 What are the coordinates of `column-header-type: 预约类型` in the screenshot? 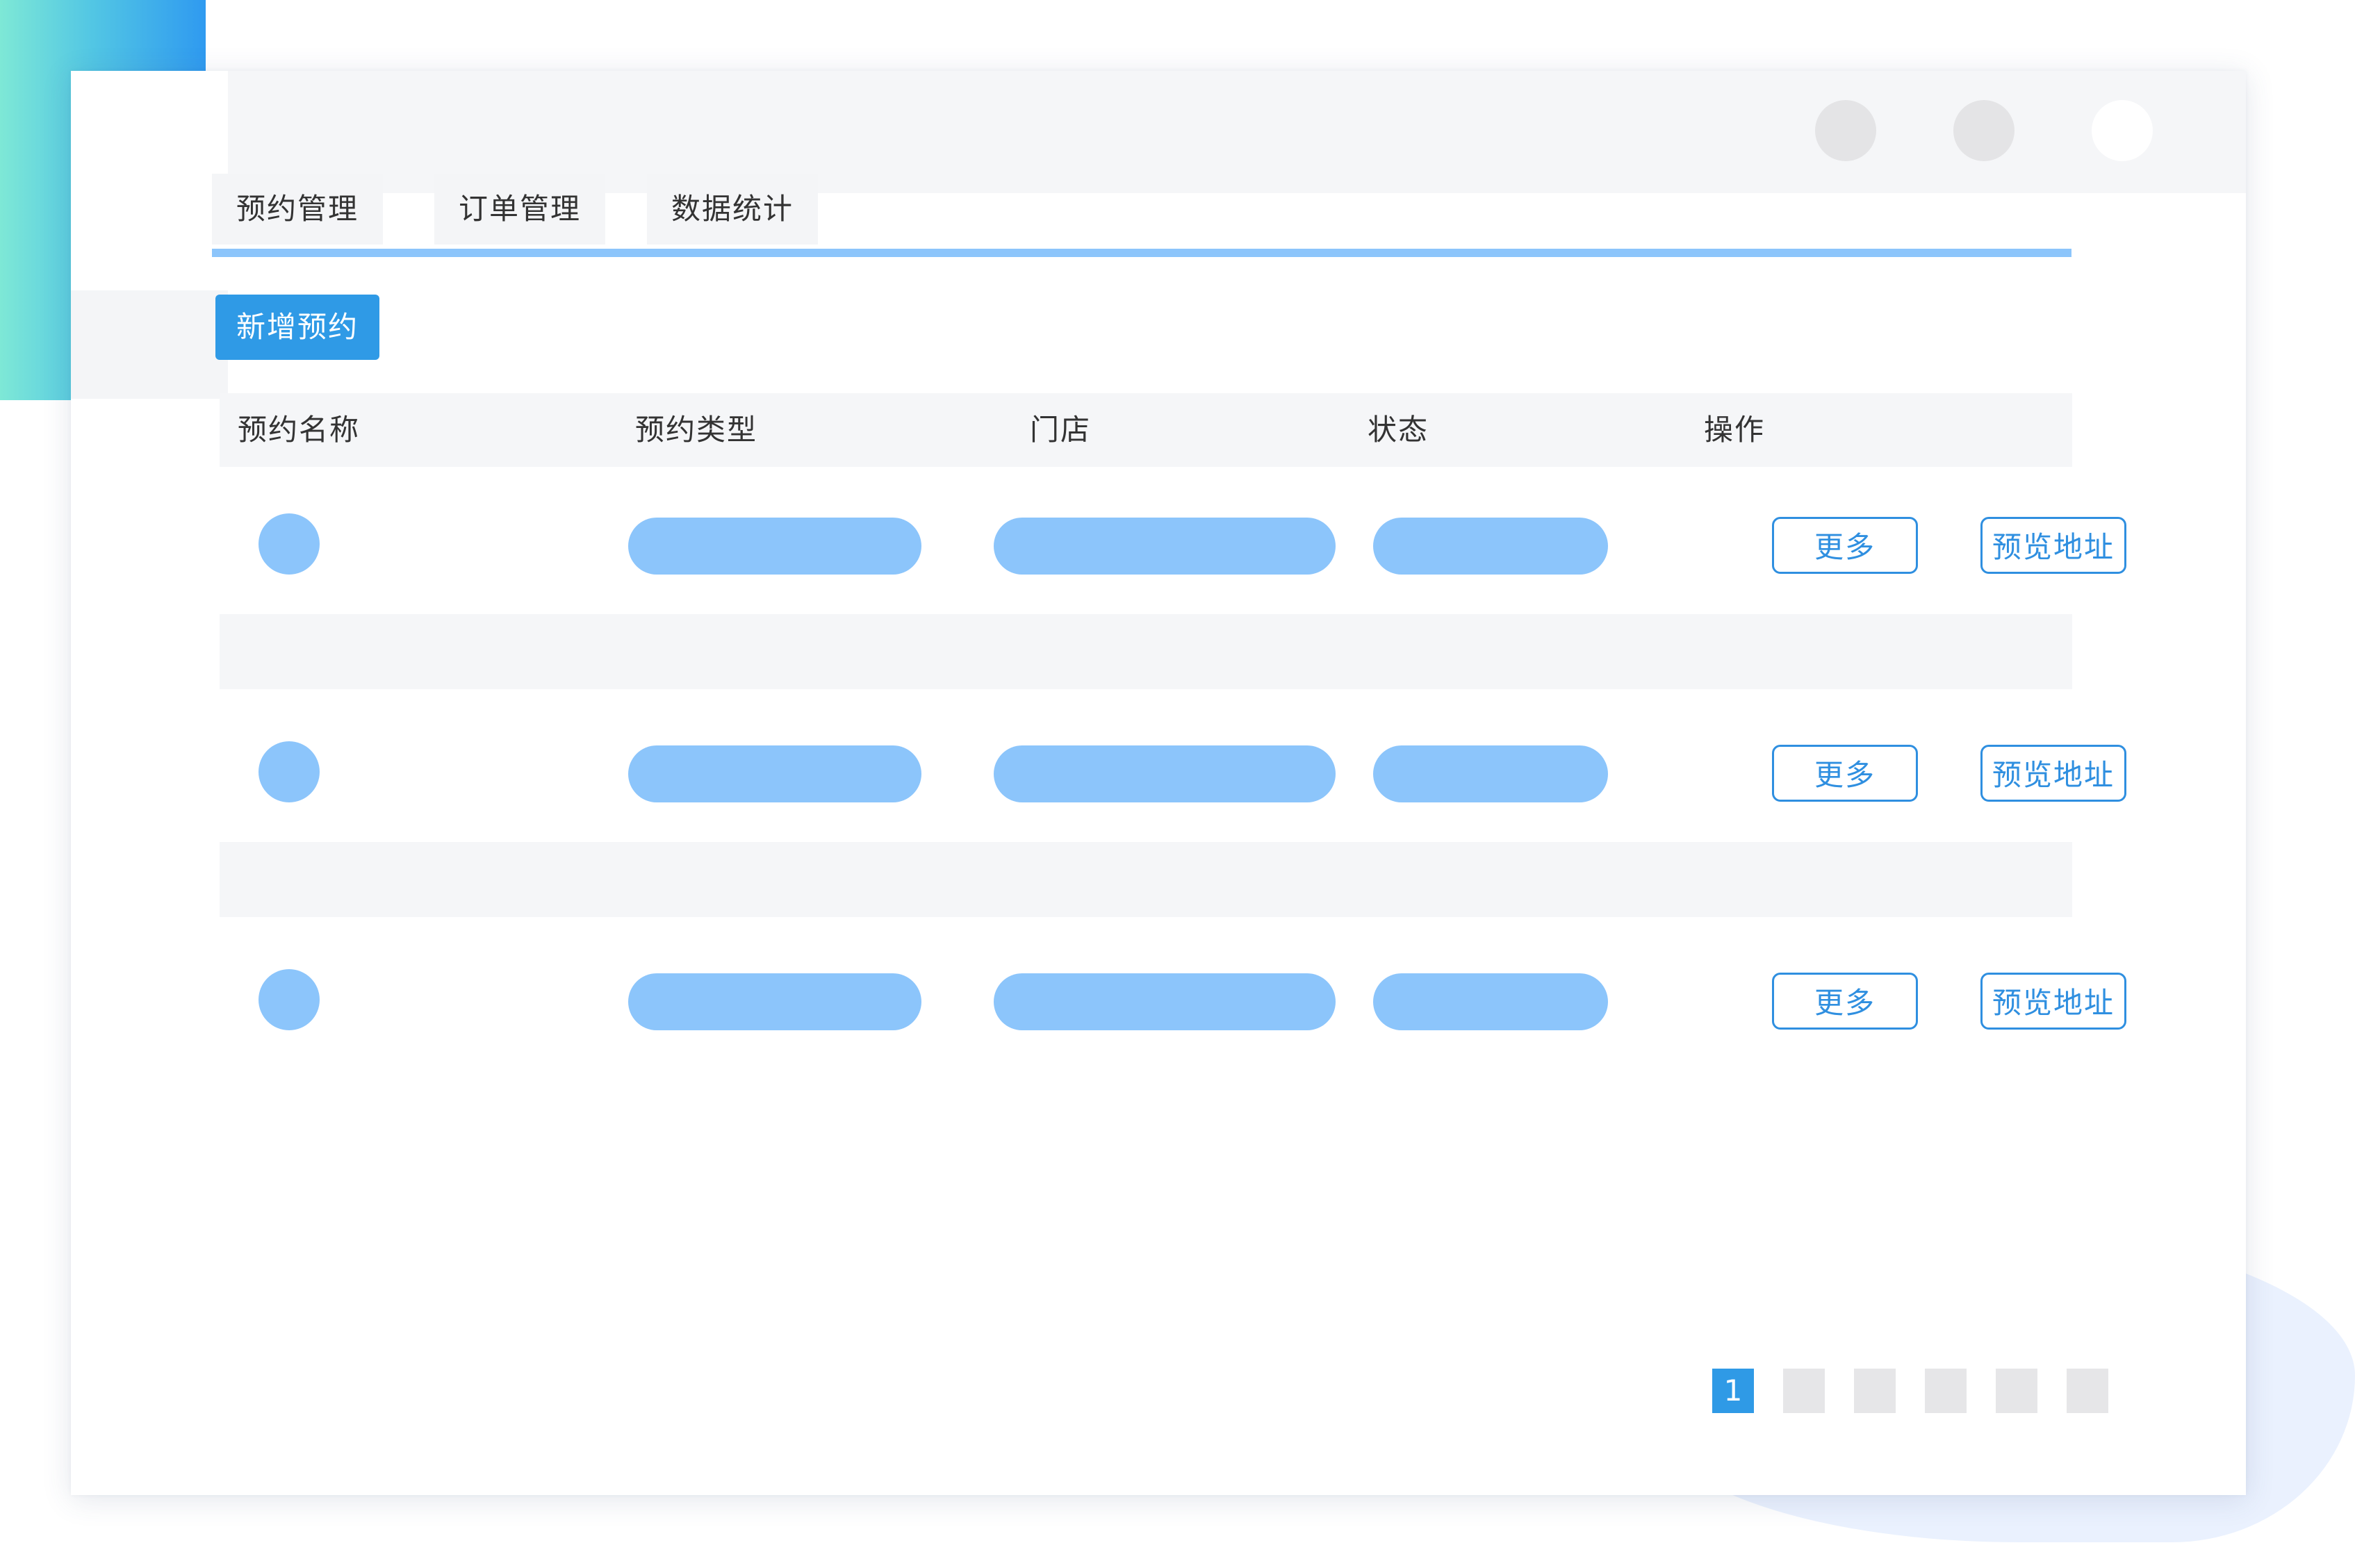 It's located at (696, 430).